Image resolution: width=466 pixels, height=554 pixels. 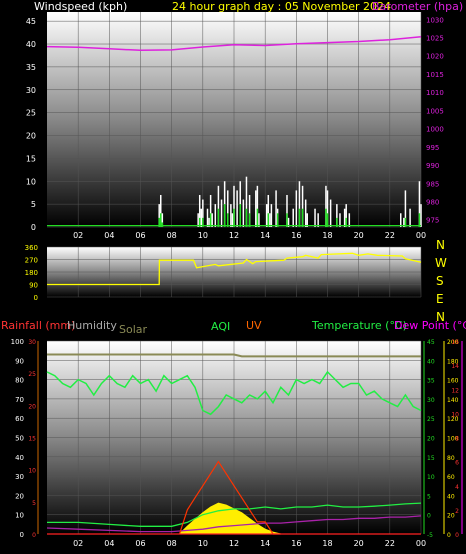 I want to click on temperature-tick-label: 0, so click(x=429, y=516).